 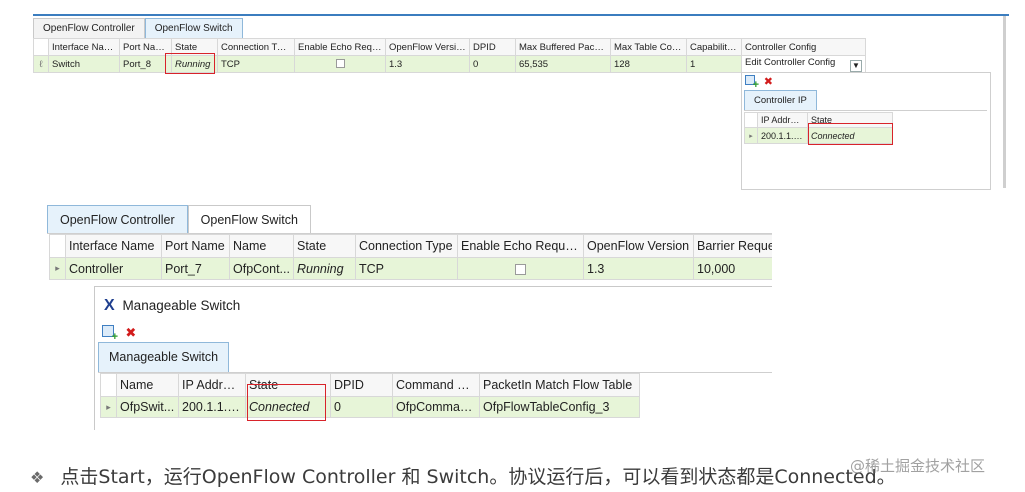 I want to click on vertical-scrollbar, so click(x=1004, y=102).